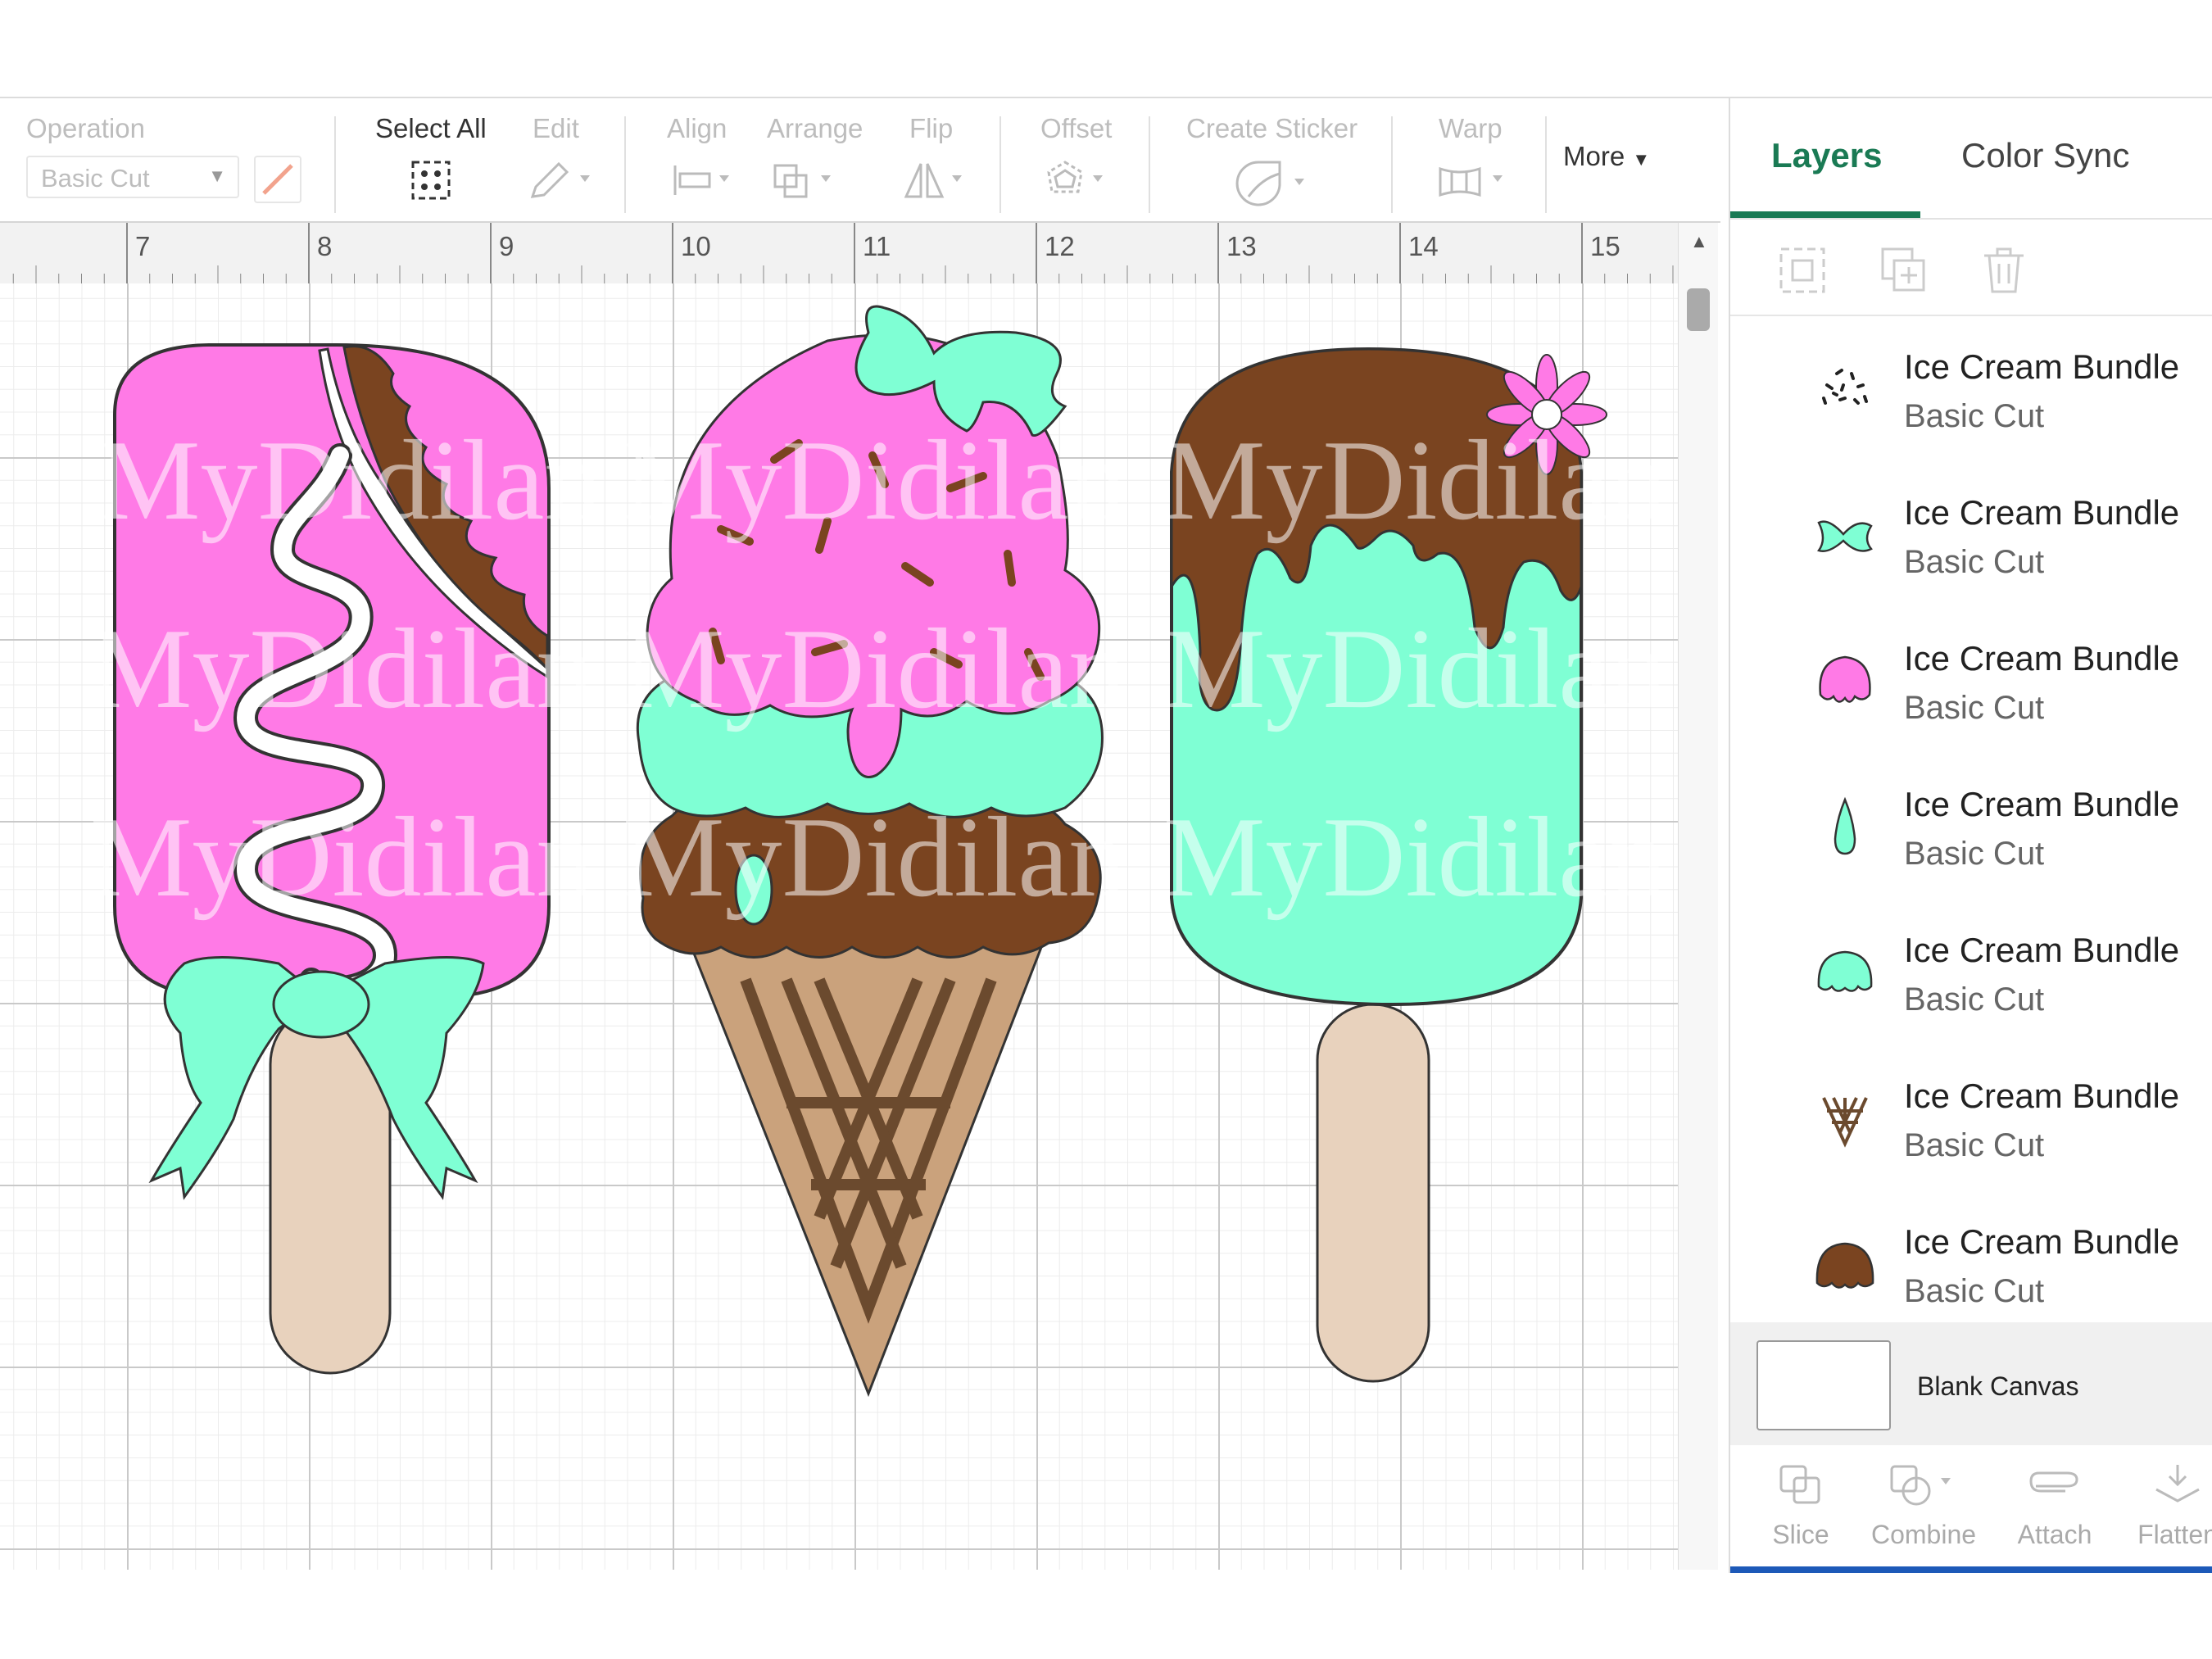 The width and height of the screenshot is (2212, 1659). I want to click on tab-layers: Layers, so click(1826, 155).